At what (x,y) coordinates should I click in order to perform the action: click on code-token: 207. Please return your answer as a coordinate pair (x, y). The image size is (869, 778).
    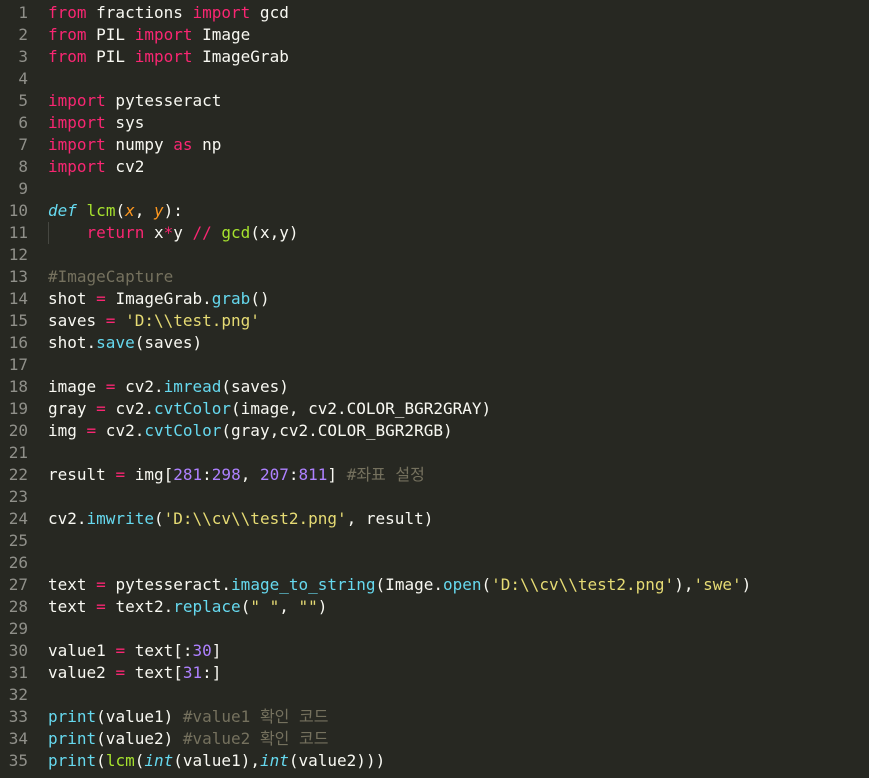
    Looking at the image, I should click on (274, 474).